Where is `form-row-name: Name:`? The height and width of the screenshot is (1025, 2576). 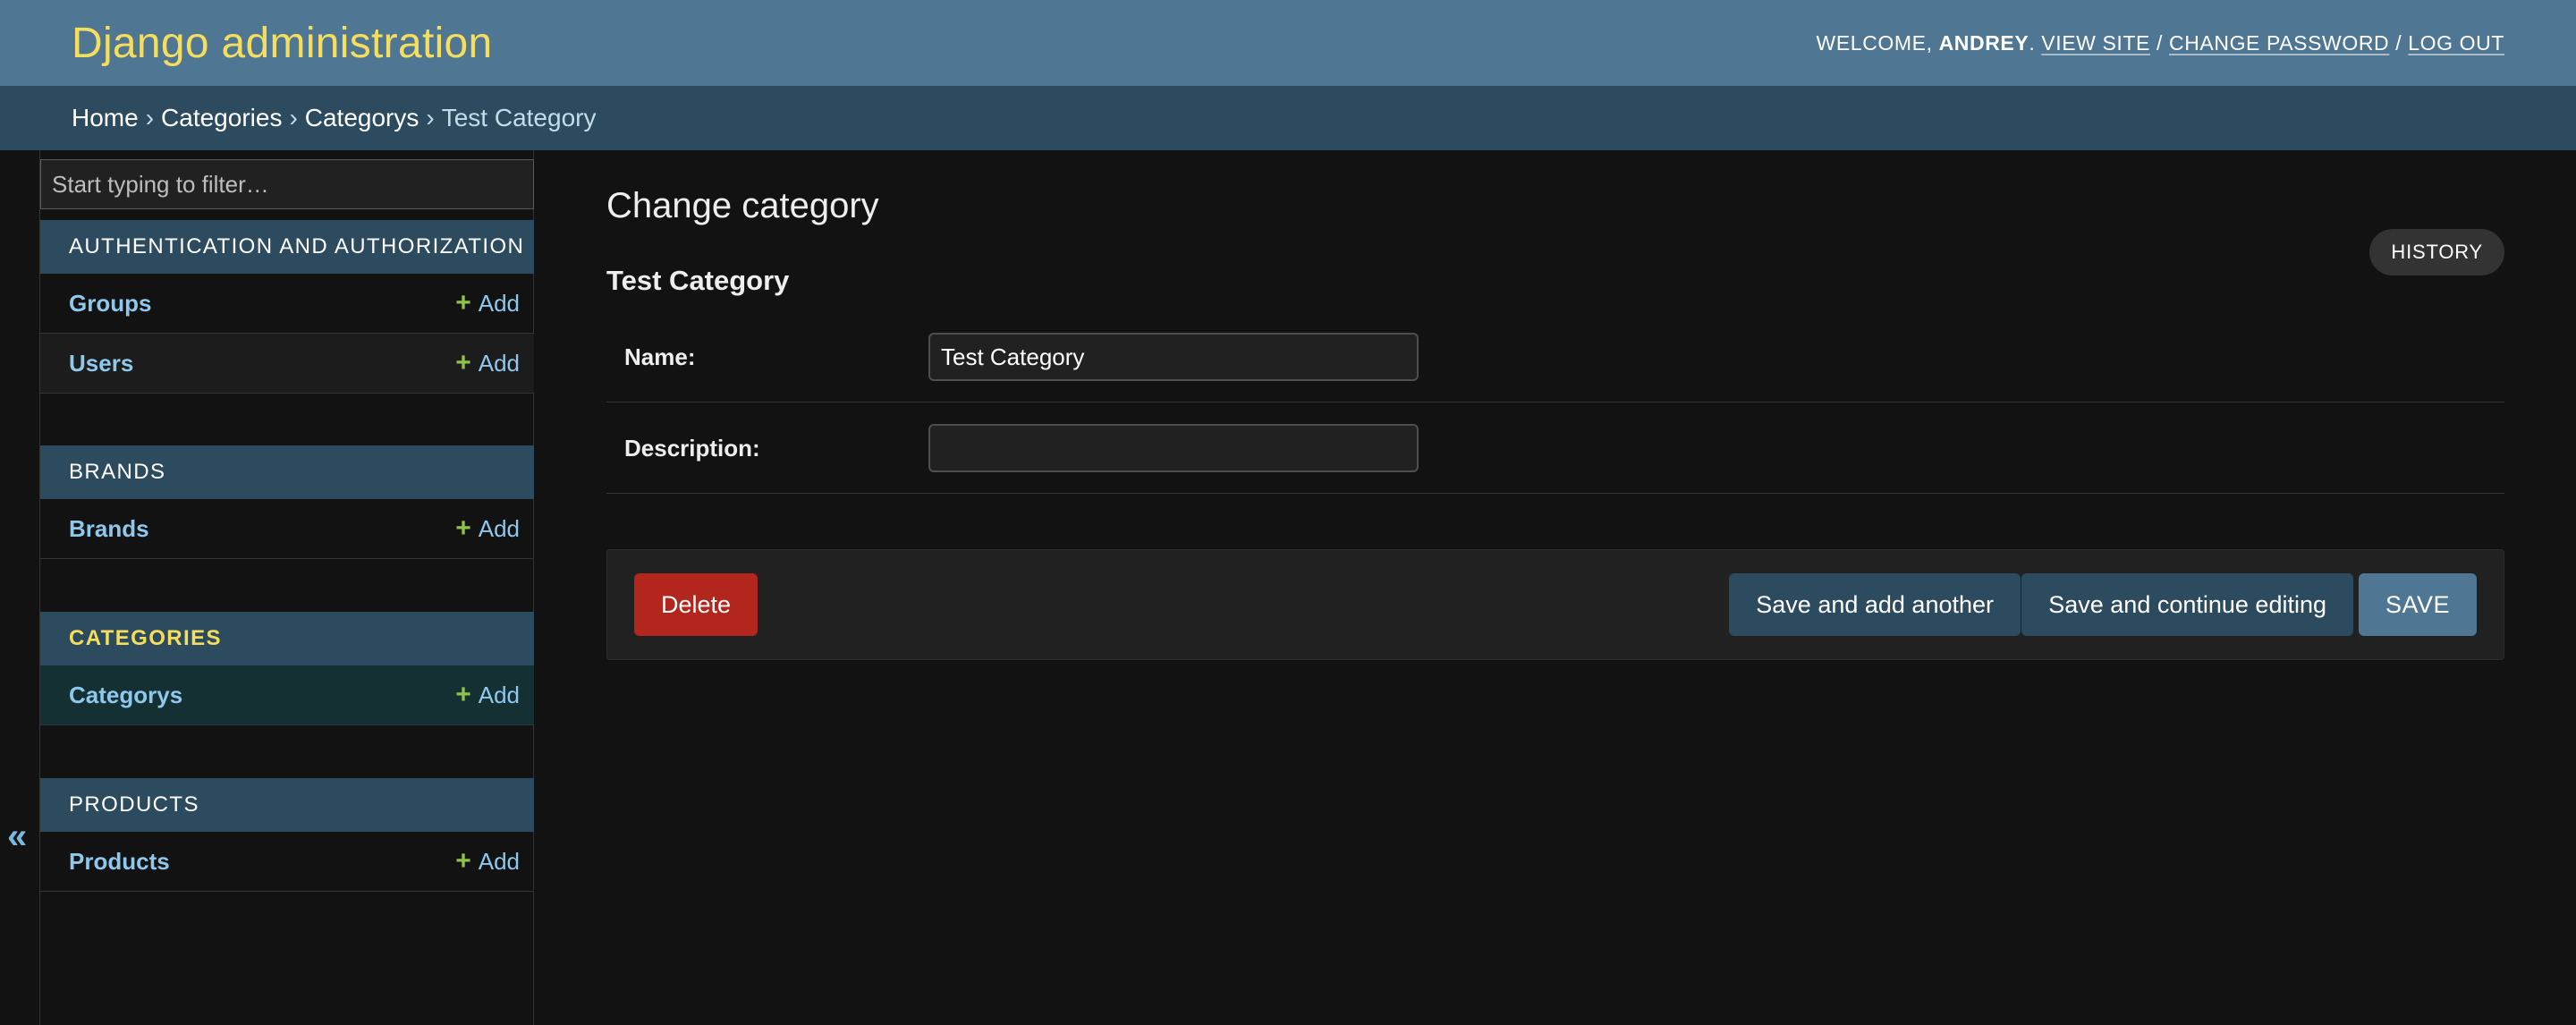
form-row-name: Name: is located at coordinates (1555, 357).